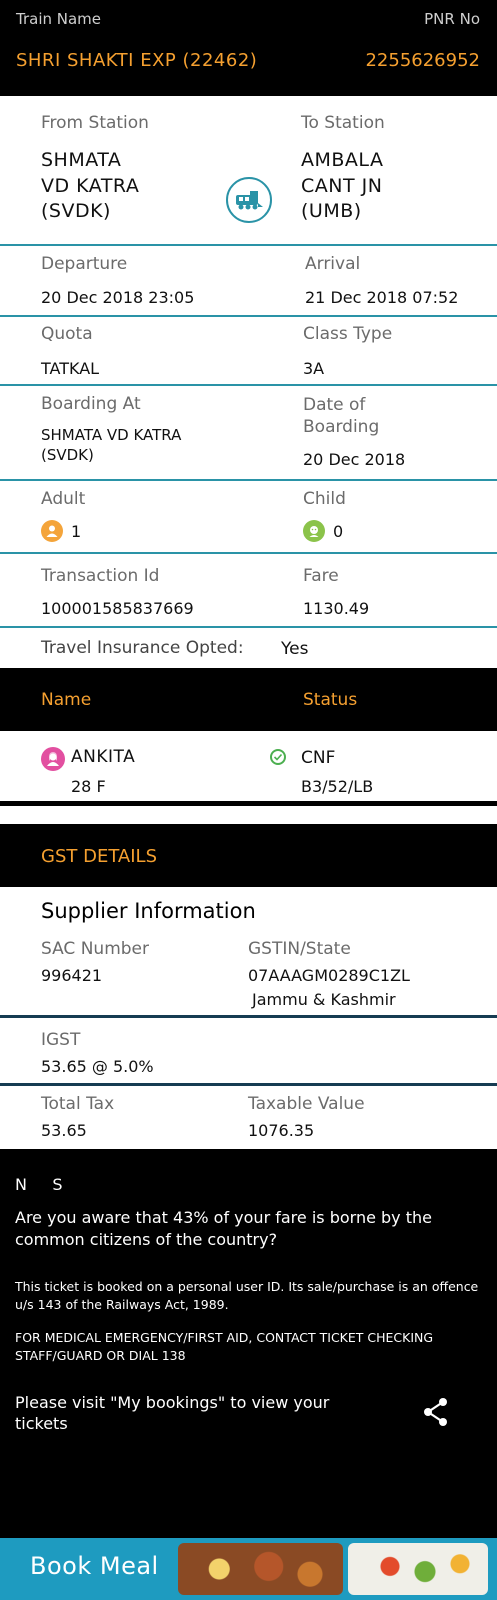  I want to click on passenger-age-gender: 28 F, so click(88, 786).